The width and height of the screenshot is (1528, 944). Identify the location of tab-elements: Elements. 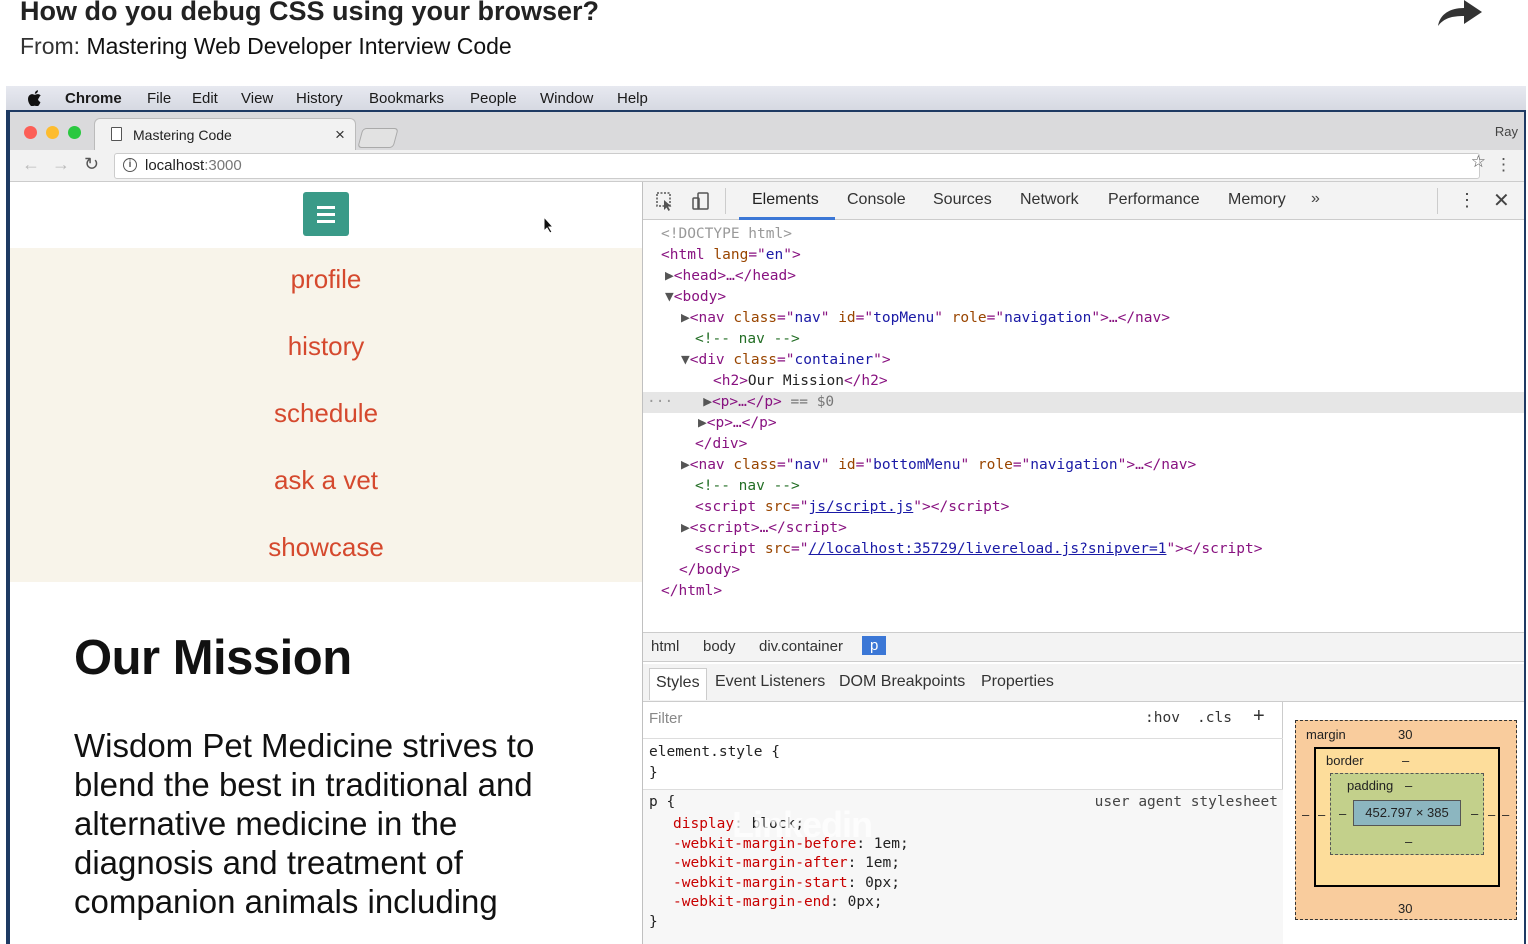
(785, 200).